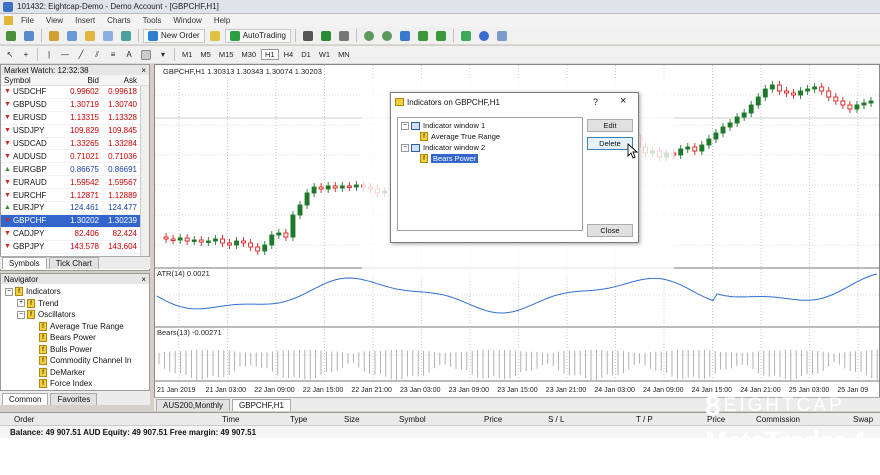  I want to click on col-order: Order, so click(24, 419).